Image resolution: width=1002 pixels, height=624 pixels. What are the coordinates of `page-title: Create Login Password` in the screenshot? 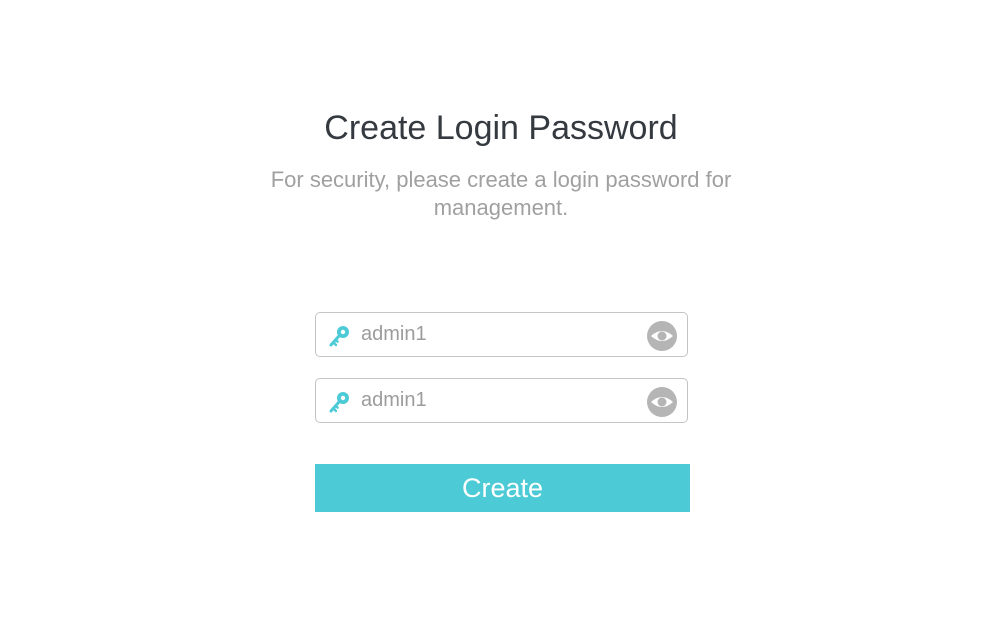 It's located at (501, 128).